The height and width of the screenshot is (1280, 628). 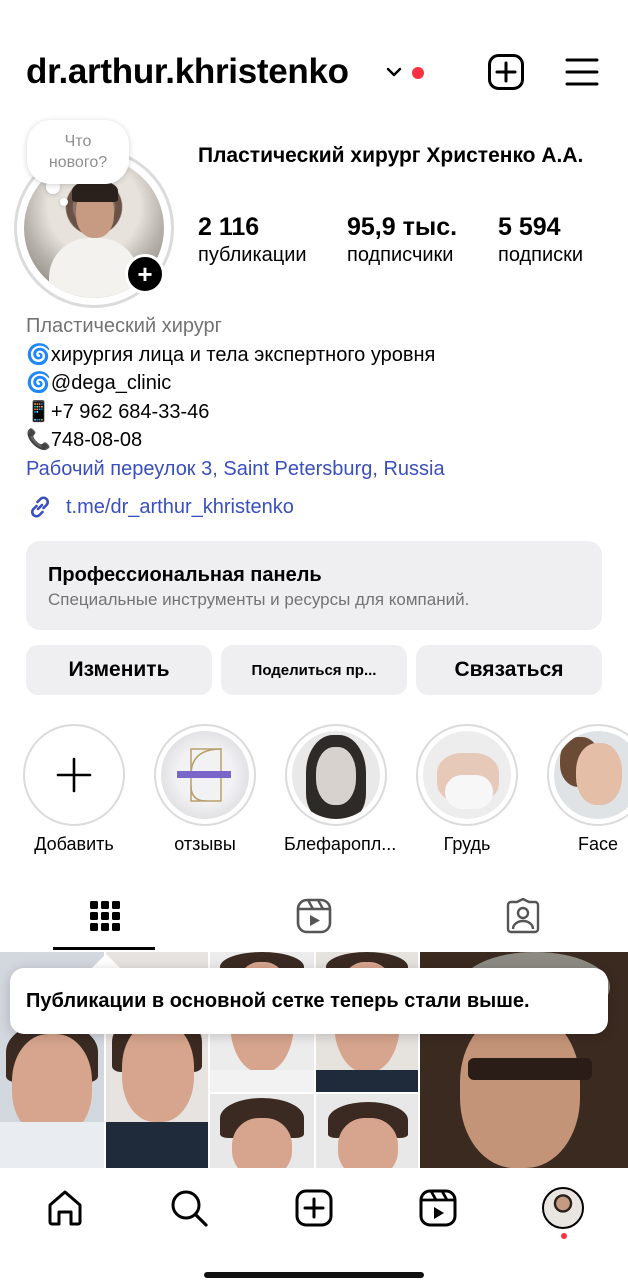 What do you see at coordinates (402, 227) in the screenshot?
I see `stat-value: 95,9 тыс.` at bounding box center [402, 227].